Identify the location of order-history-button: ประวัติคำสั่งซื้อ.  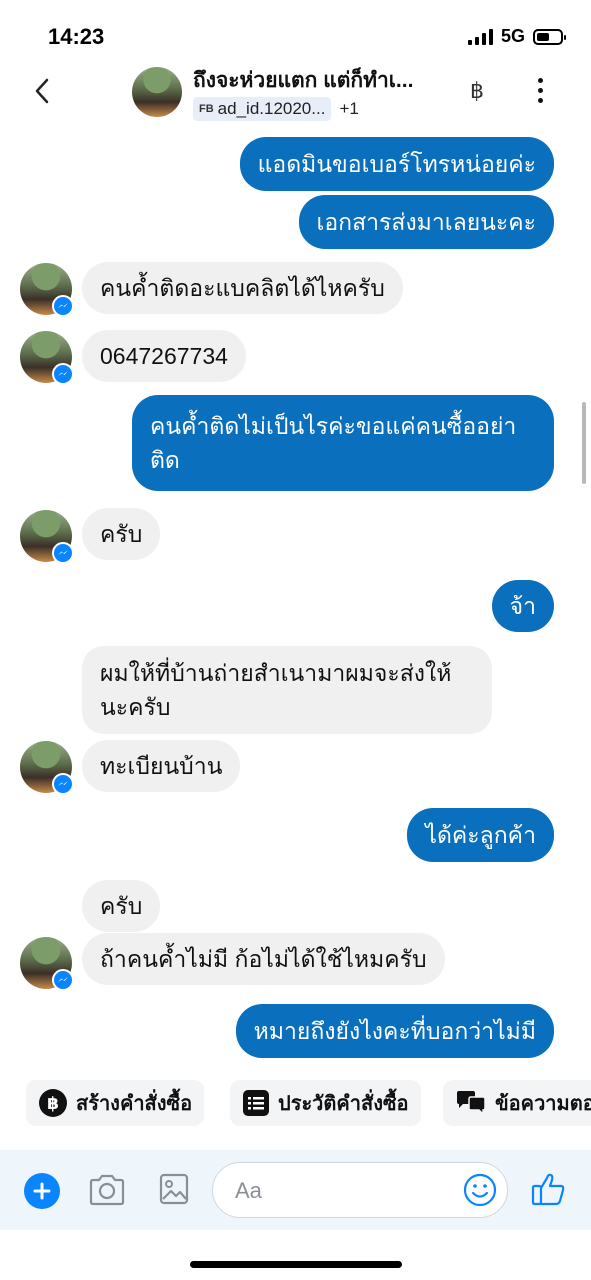
(325, 1103).